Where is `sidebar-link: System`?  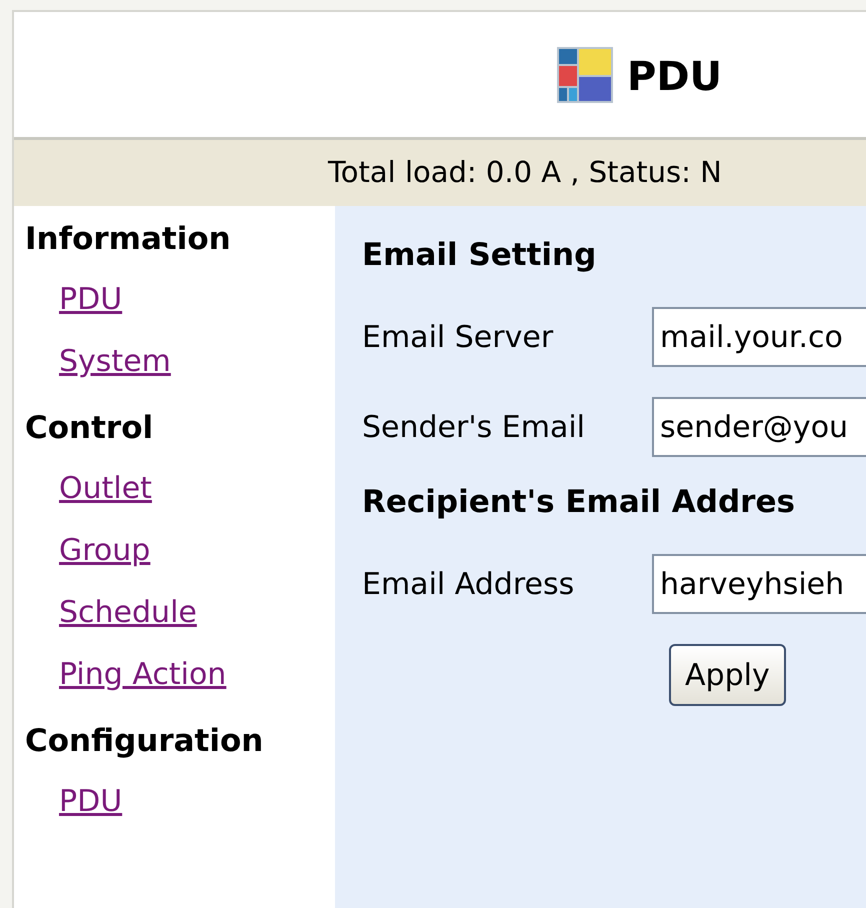 sidebar-link: System is located at coordinates (115, 362).